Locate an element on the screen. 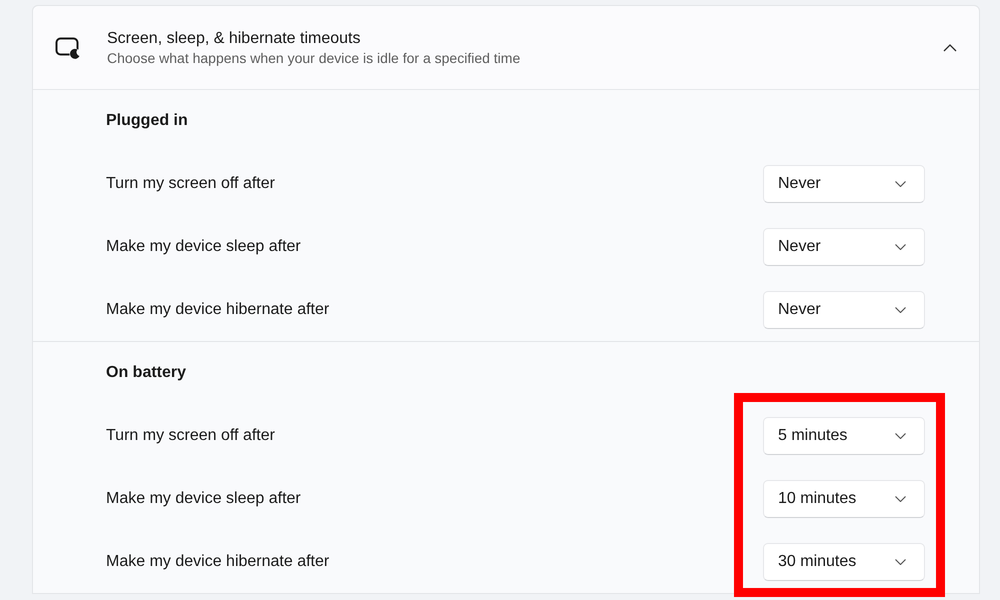 This screenshot has height=600, width=1000. timeout-dropdown: 30 minutes is located at coordinates (844, 561).